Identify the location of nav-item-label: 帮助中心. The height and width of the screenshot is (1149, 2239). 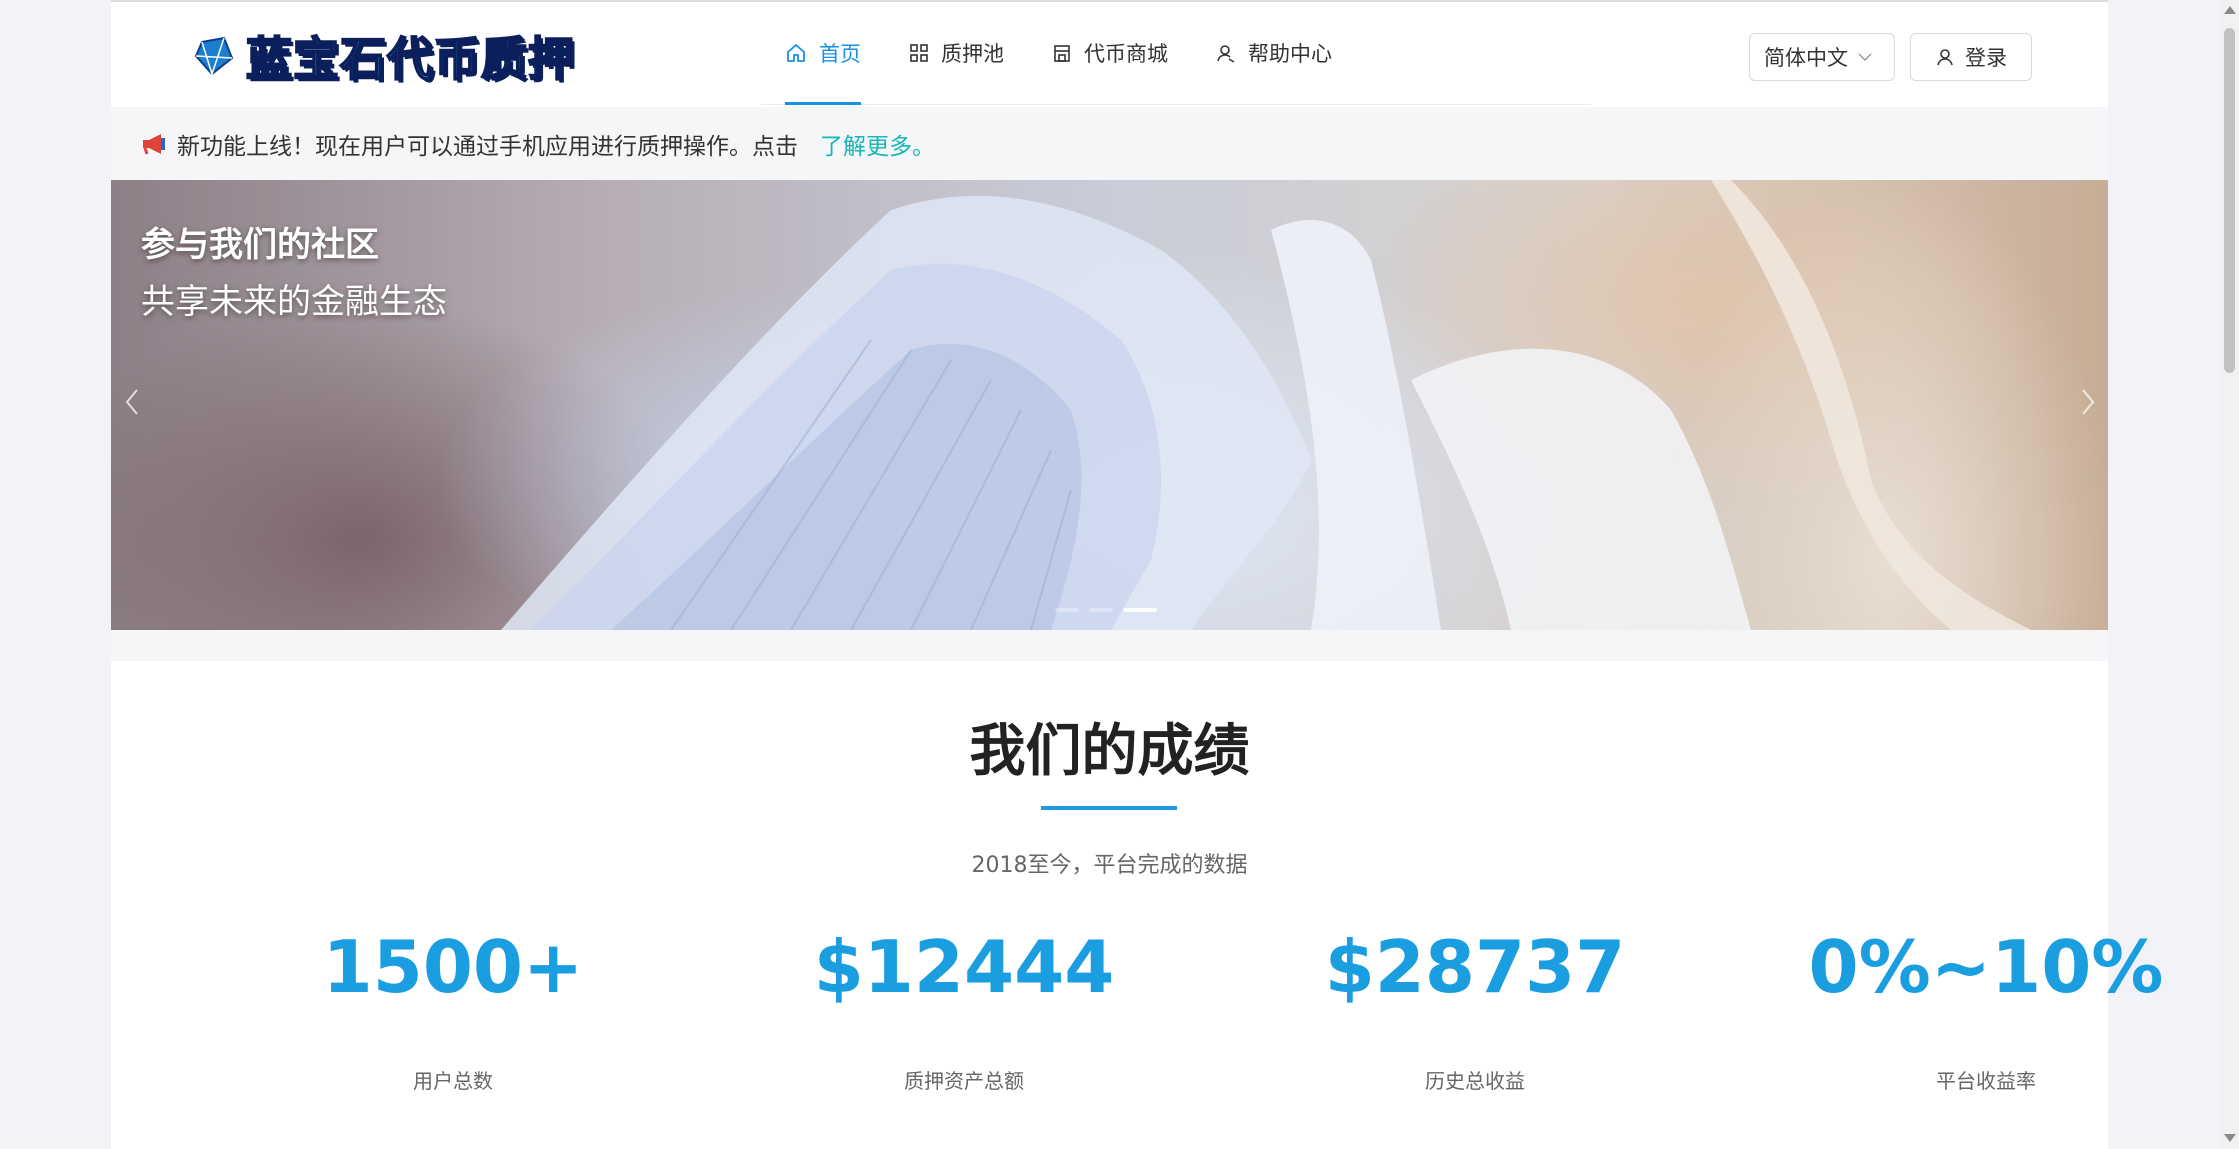
(1290, 54).